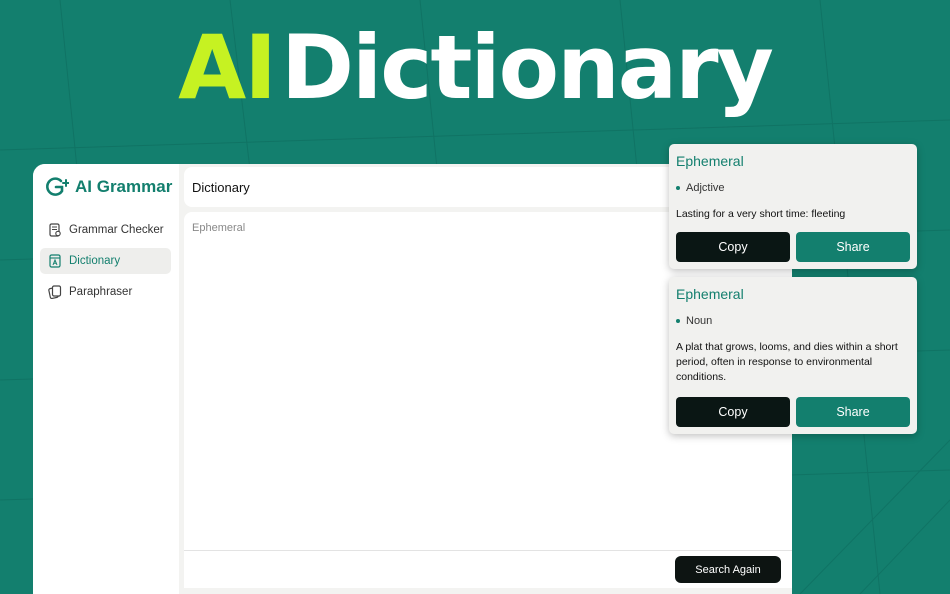  I want to click on sidebar-item-grammar-checker: Grammar Checker, so click(105, 230).